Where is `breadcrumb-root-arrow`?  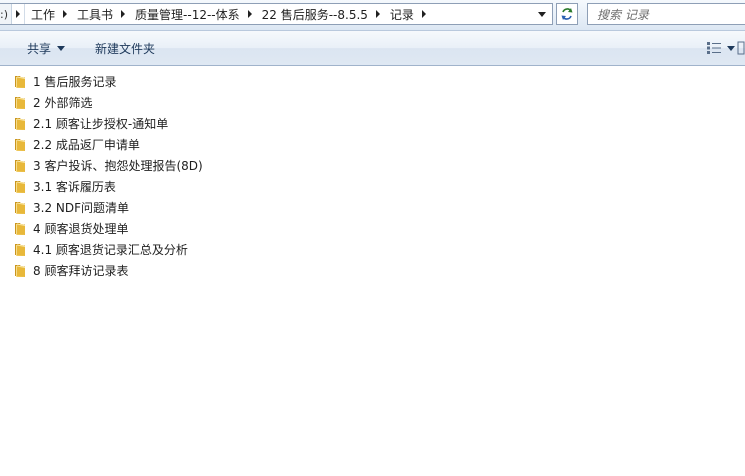
breadcrumb-root-arrow is located at coordinates (18, 14).